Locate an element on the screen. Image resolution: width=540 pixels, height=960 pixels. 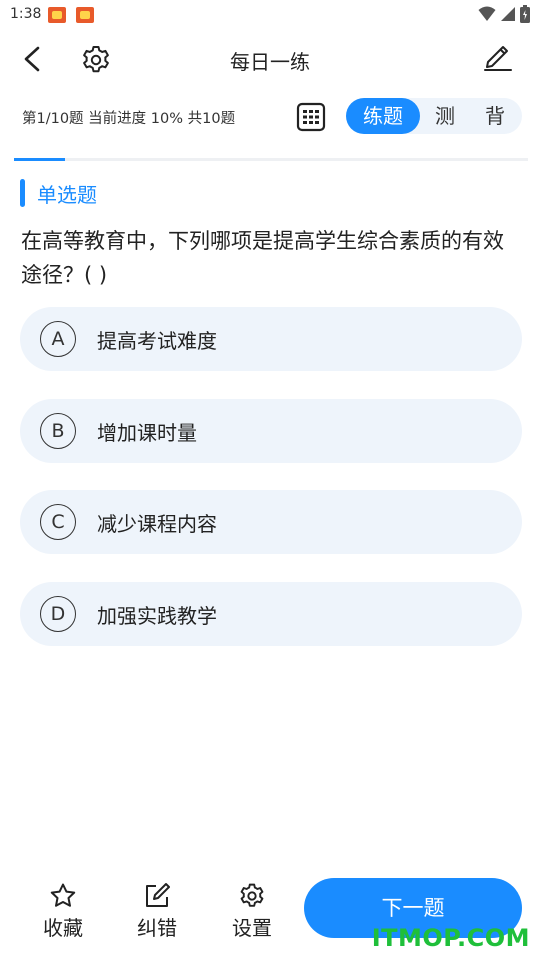
answer-sheet-grid-icon is located at coordinates (311, 117).